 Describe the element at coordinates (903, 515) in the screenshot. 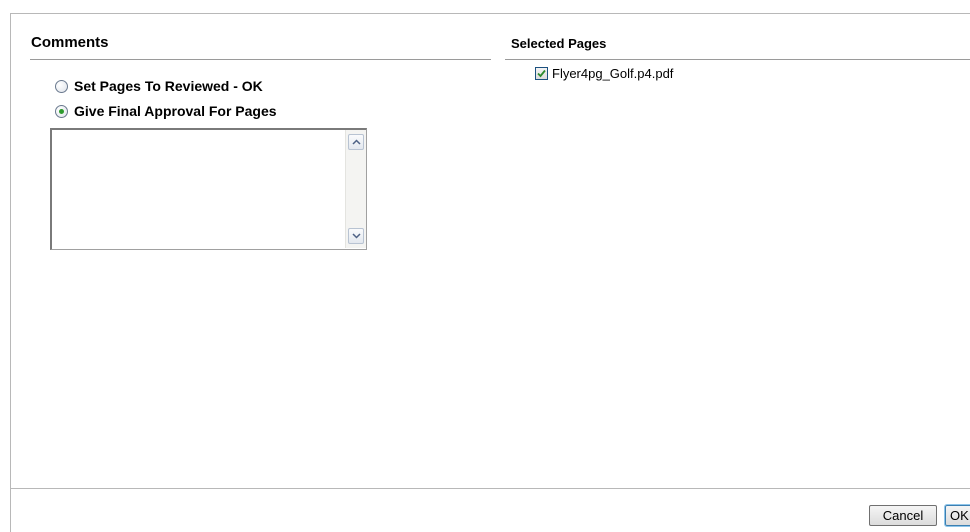

I see `cancel-button: Cancel` at that location.